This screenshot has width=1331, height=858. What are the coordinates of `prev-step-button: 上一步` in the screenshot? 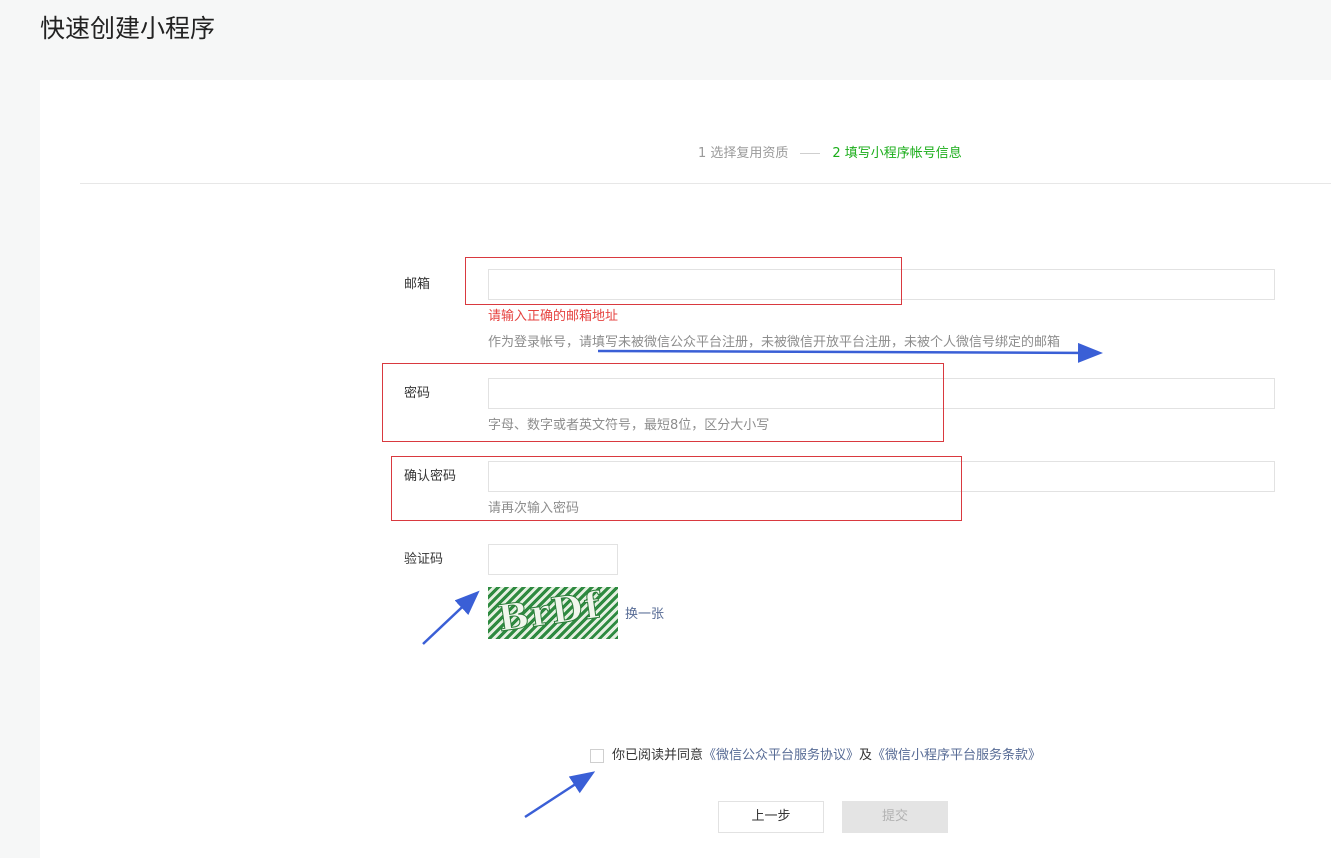 It's located at (771, 817).